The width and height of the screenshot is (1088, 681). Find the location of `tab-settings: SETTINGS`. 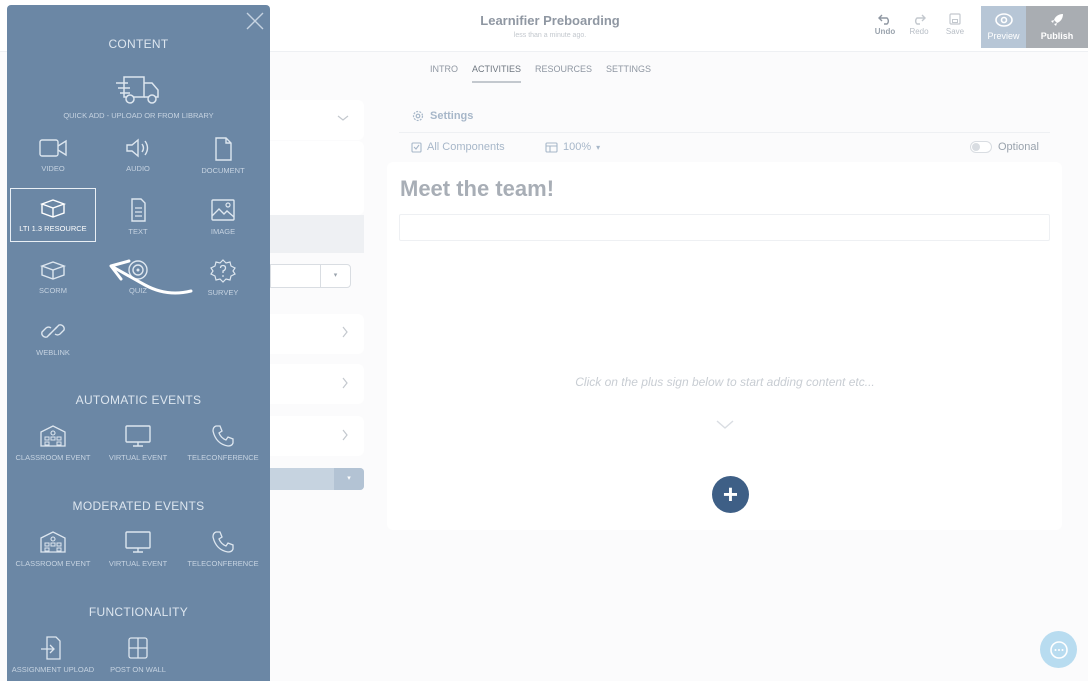

tab-settings: SETTINGS is located at coordinates (628, 73).